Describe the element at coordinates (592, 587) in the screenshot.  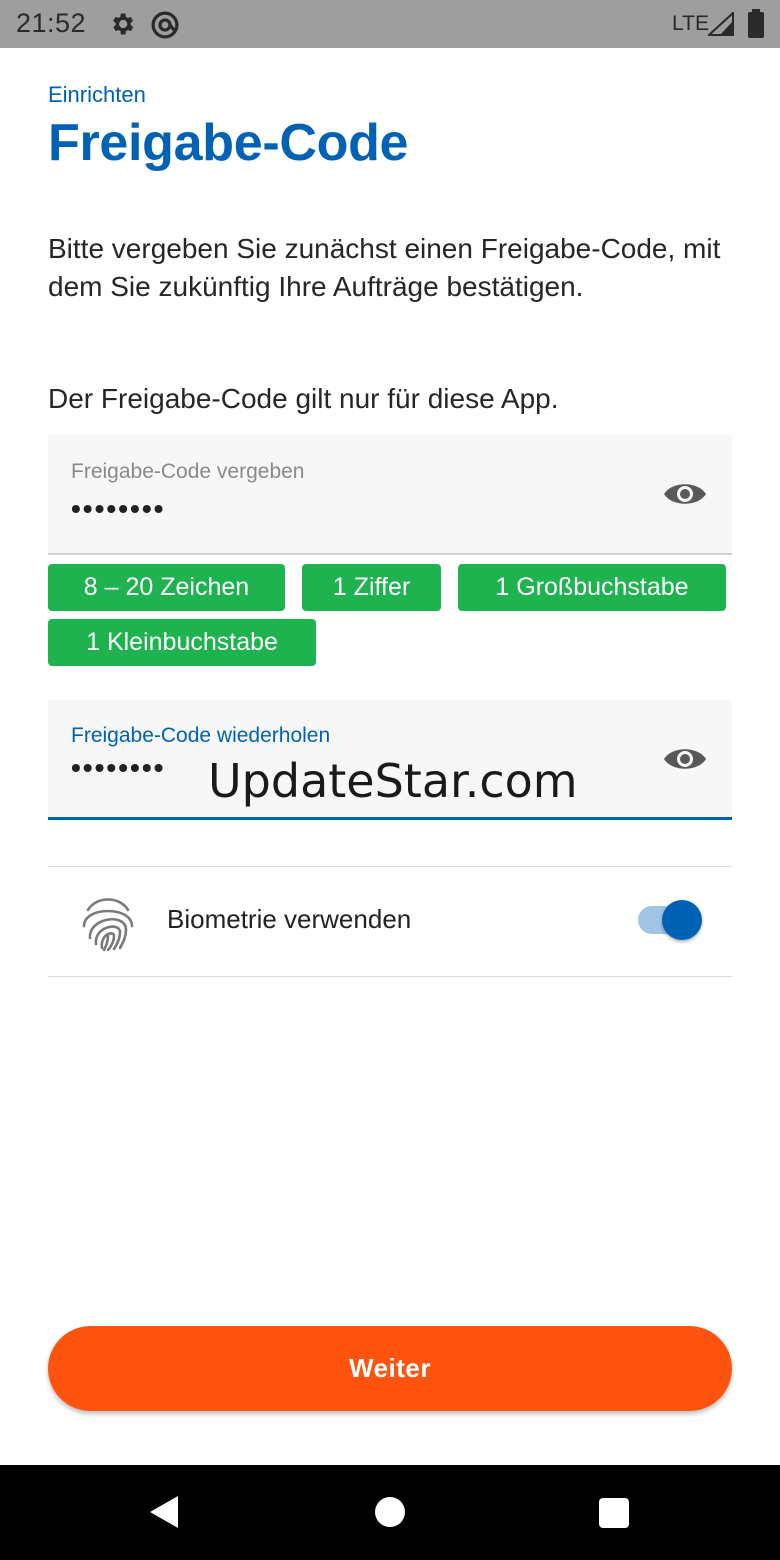
I see `requirement-chip-uppercase: 1 Großbuchstabe` at that location.